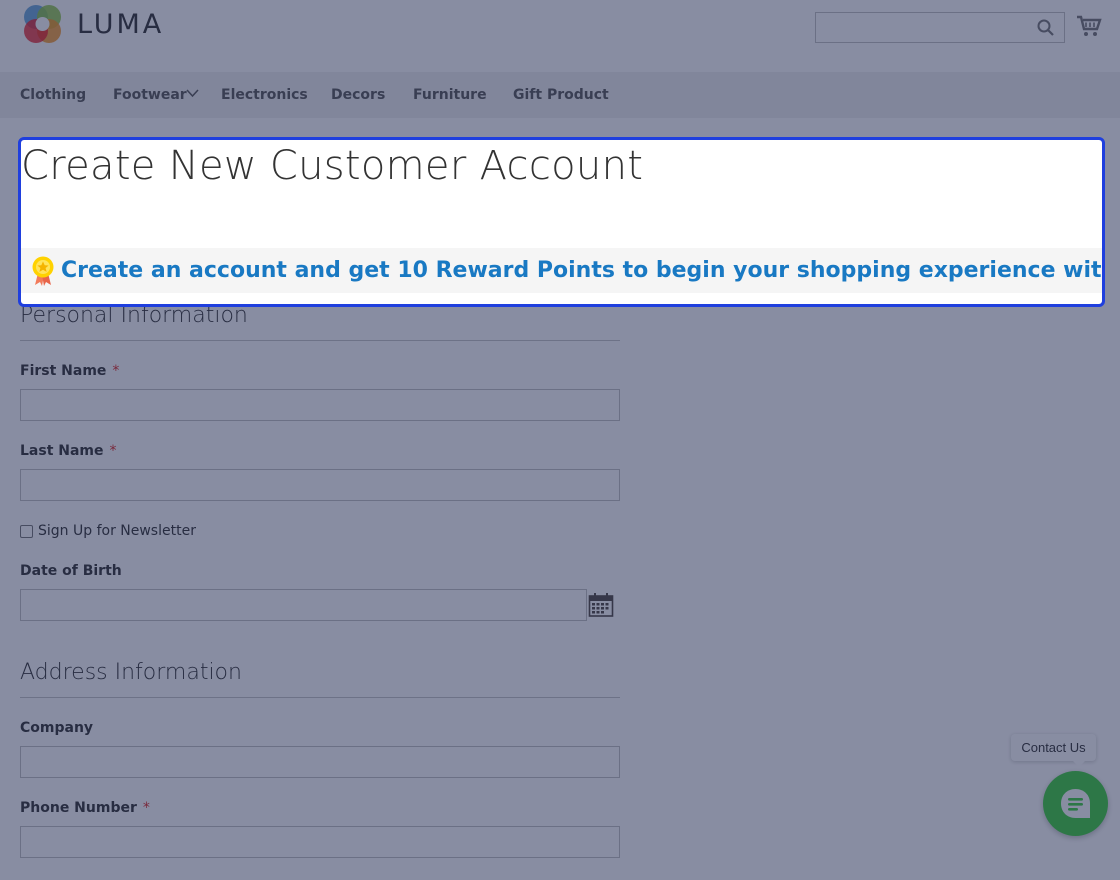 The image size is (1120, 880). I want to click on last-name-label: Last Name *, so click(68, 451).